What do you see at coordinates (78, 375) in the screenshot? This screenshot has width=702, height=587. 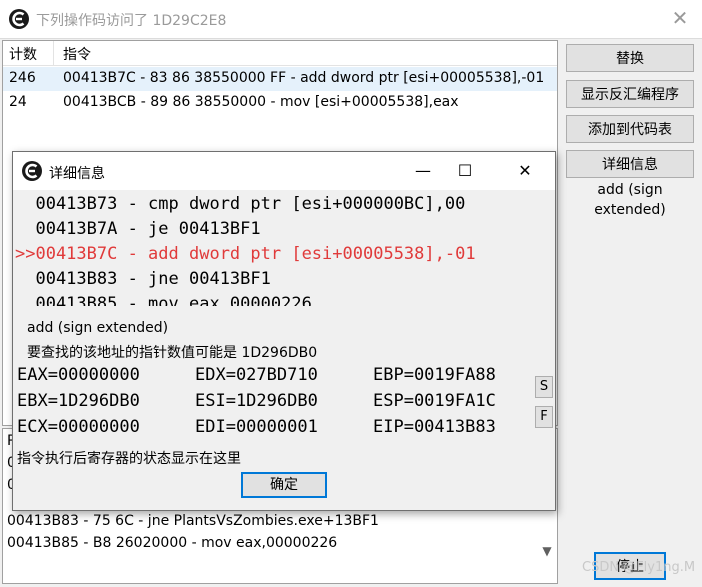 I see `register-eax: EAX=00000000` at bounding box center [78, 375].